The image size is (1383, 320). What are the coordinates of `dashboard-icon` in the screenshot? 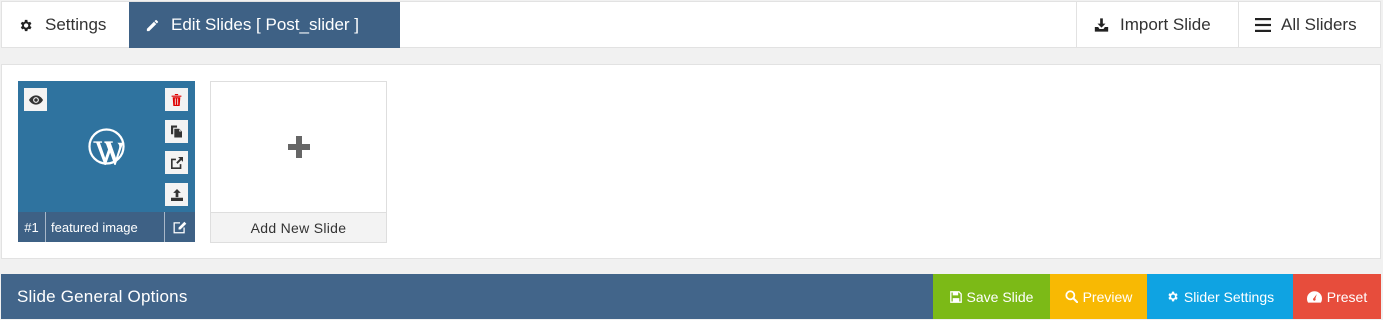 It's located at (1316, 296).